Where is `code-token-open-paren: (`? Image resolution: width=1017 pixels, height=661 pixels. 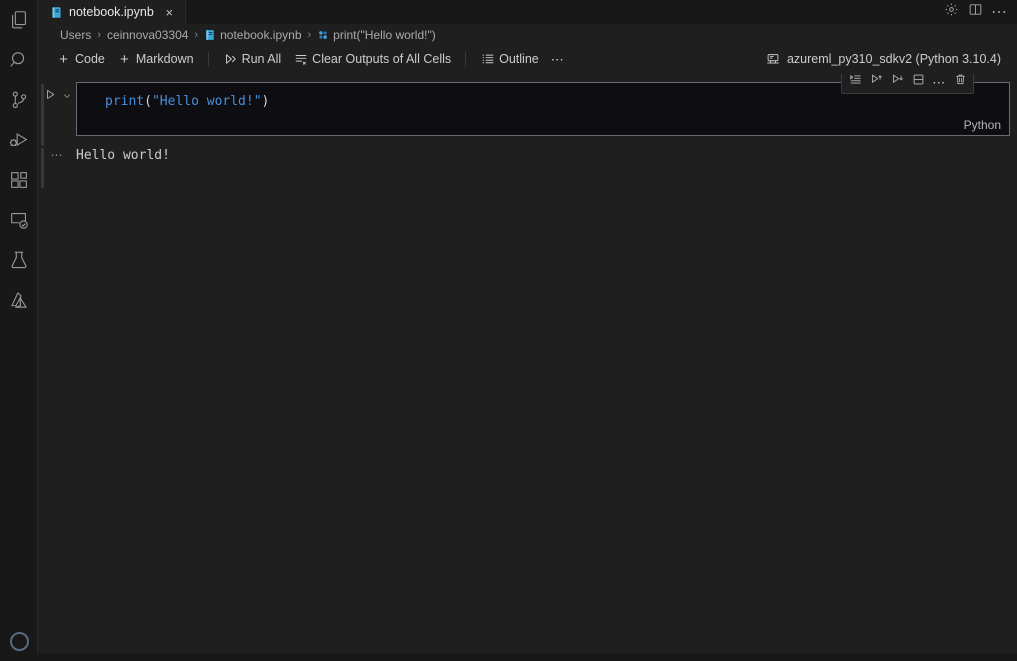
code-token-open-paren: ( is located at coordinates (148, 101).